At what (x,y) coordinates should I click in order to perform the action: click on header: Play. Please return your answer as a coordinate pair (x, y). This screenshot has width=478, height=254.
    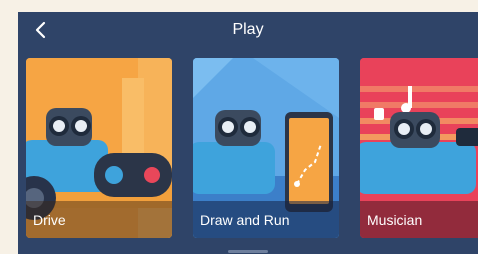
    Looking at the image, I should click on (248, 30).